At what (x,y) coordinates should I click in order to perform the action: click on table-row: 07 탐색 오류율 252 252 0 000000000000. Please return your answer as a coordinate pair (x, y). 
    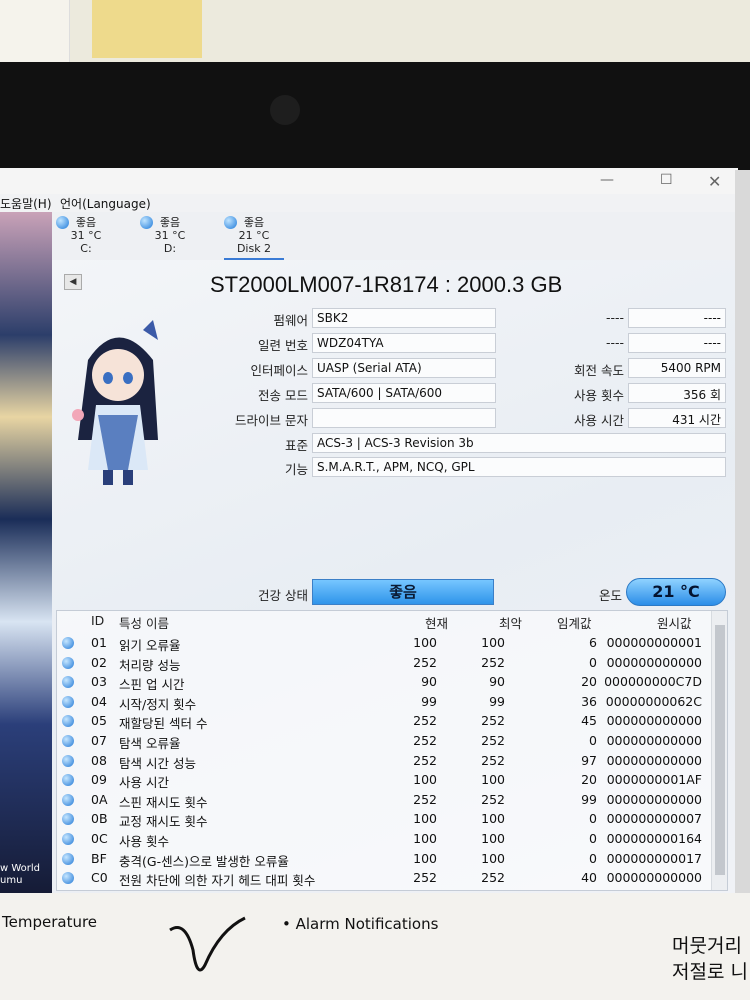
    Looking at the image, I should click on (384, 741).